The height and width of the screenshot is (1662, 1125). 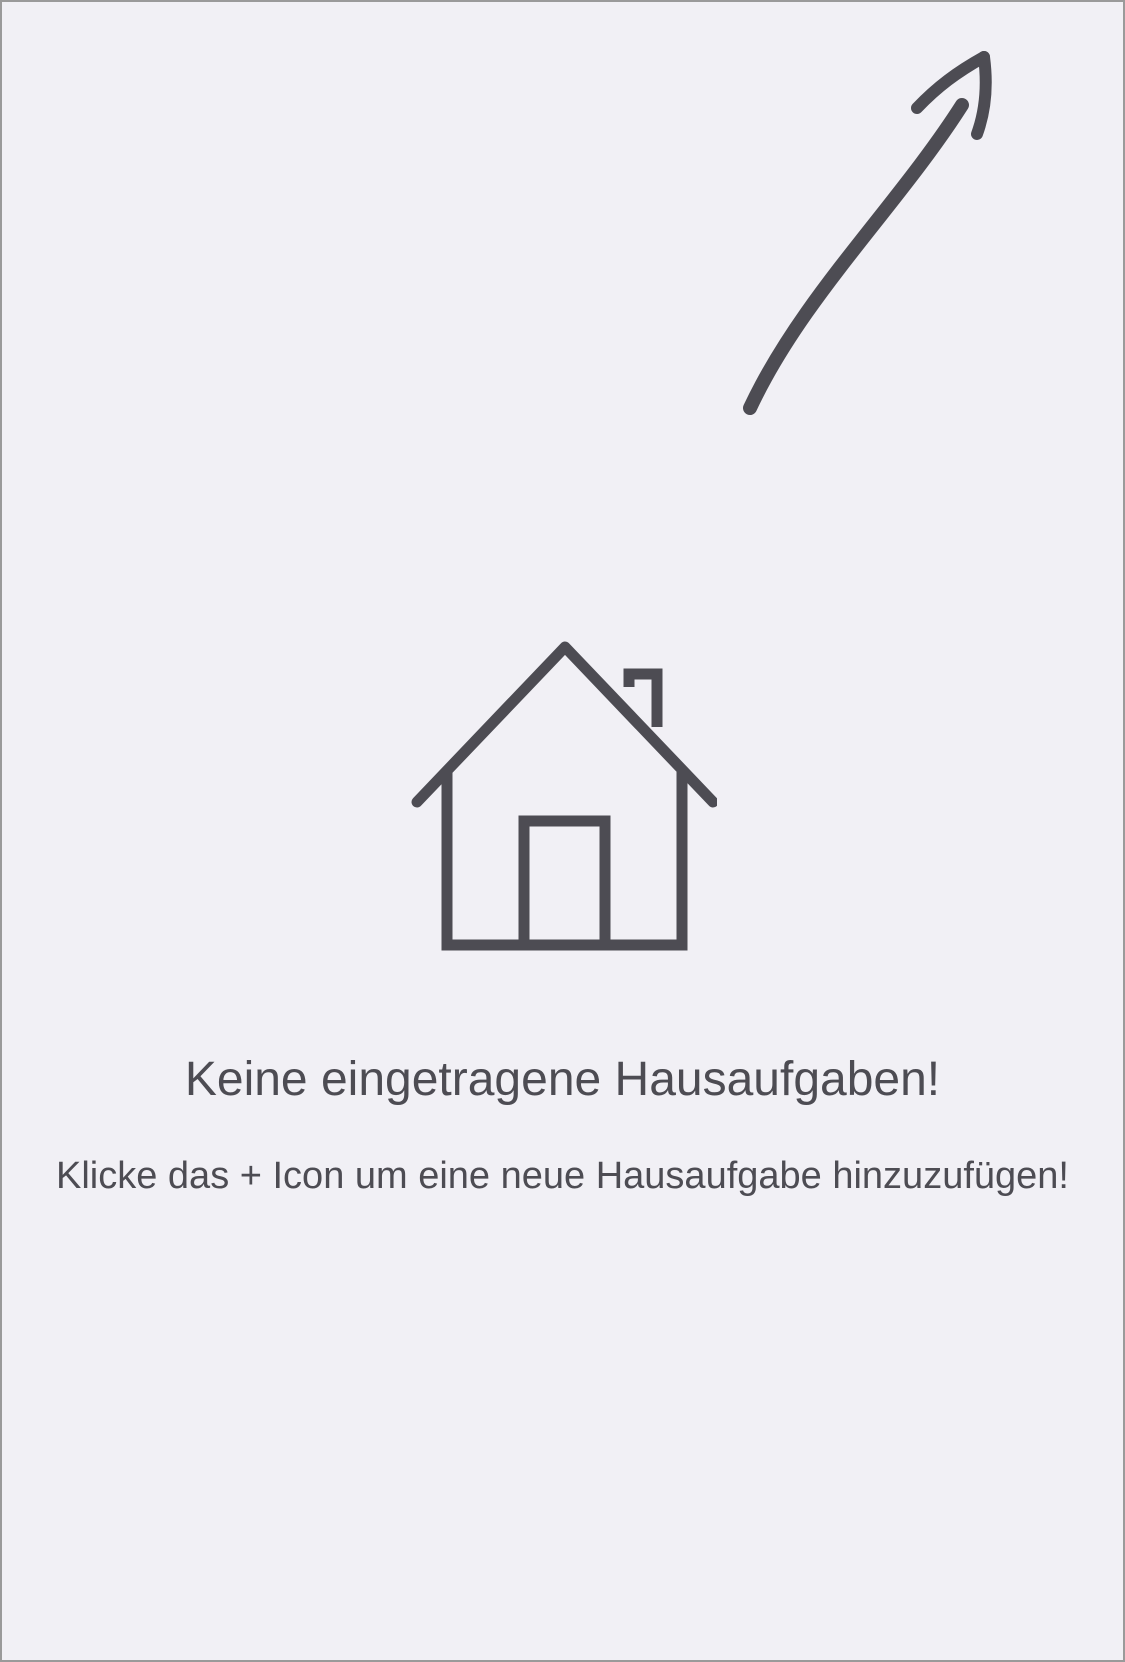 What do you see at coordinates (564, 796) in the screenshot?
I see `house-icon` at bounding box center [564, 796].